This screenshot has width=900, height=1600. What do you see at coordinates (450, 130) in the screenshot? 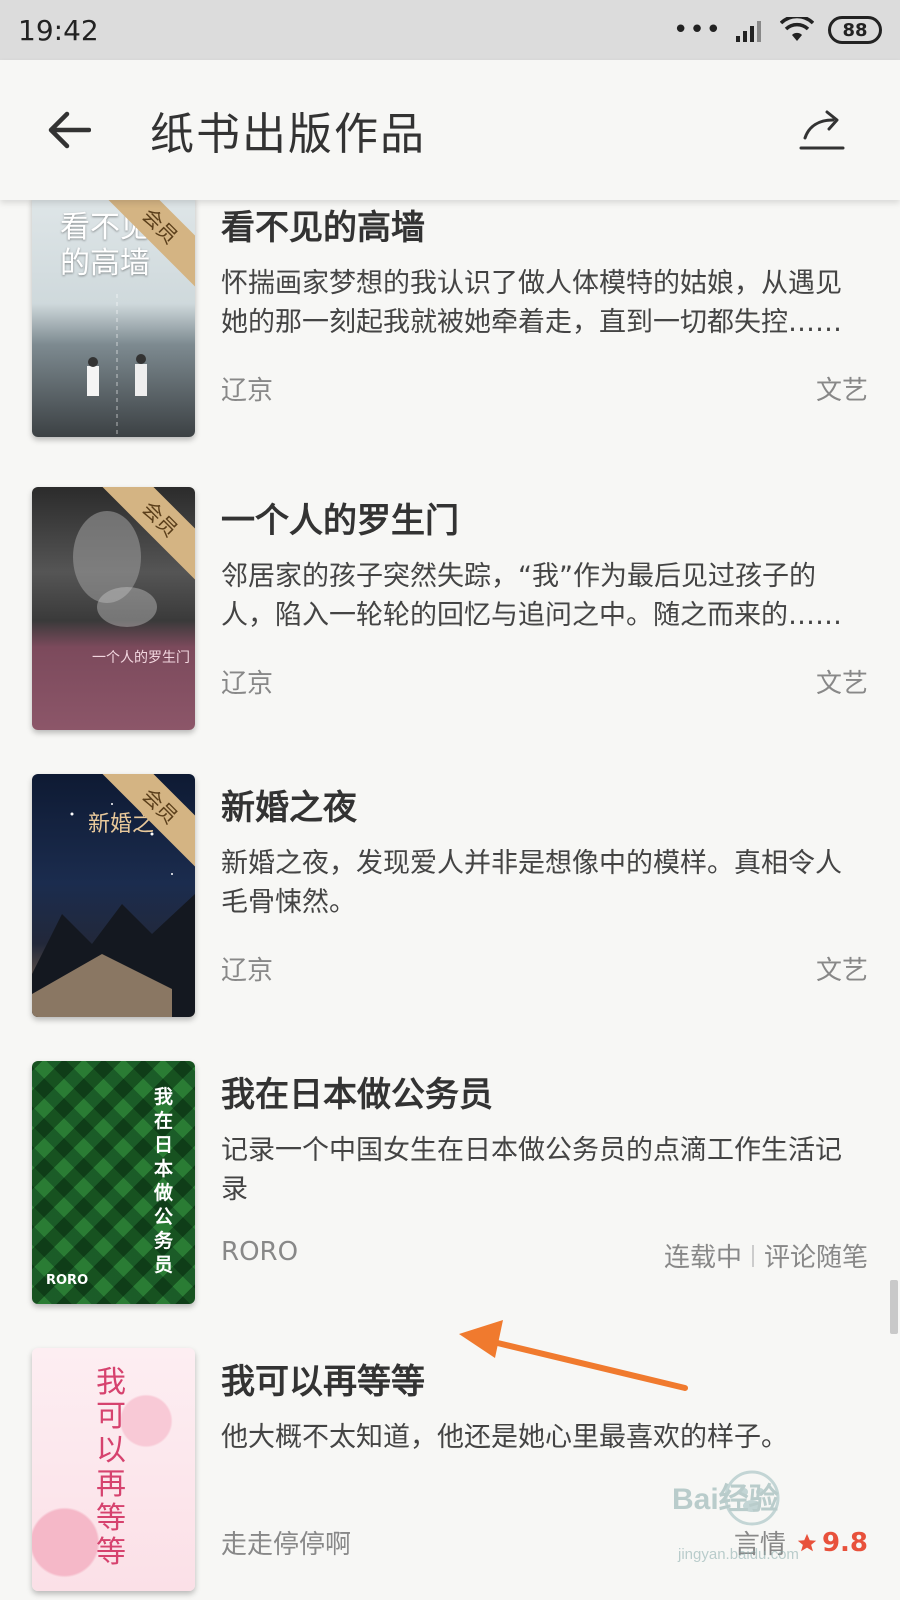
I see `app-bar: 纸书出版作品` at bounding box center [450, 130].